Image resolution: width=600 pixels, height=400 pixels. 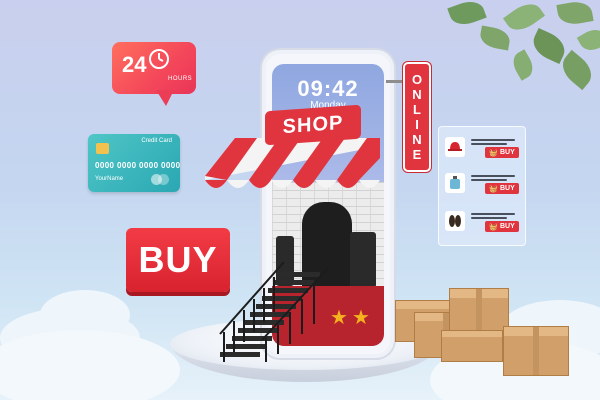 I want to click on credit-card: Credit Card 0000 0000 0000 0000 YourName, so click(x=134, y=163).